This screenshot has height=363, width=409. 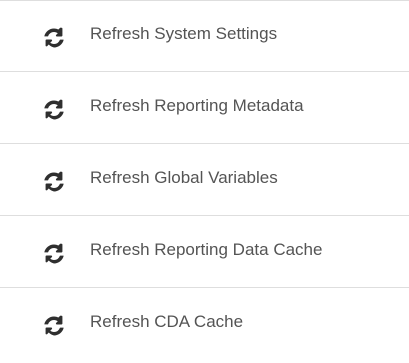 What do you see at coordinates (184, 177) in the screenshot?
I see `menu-item-label: Refresh Global Variables` at bounding box center [184, 177].